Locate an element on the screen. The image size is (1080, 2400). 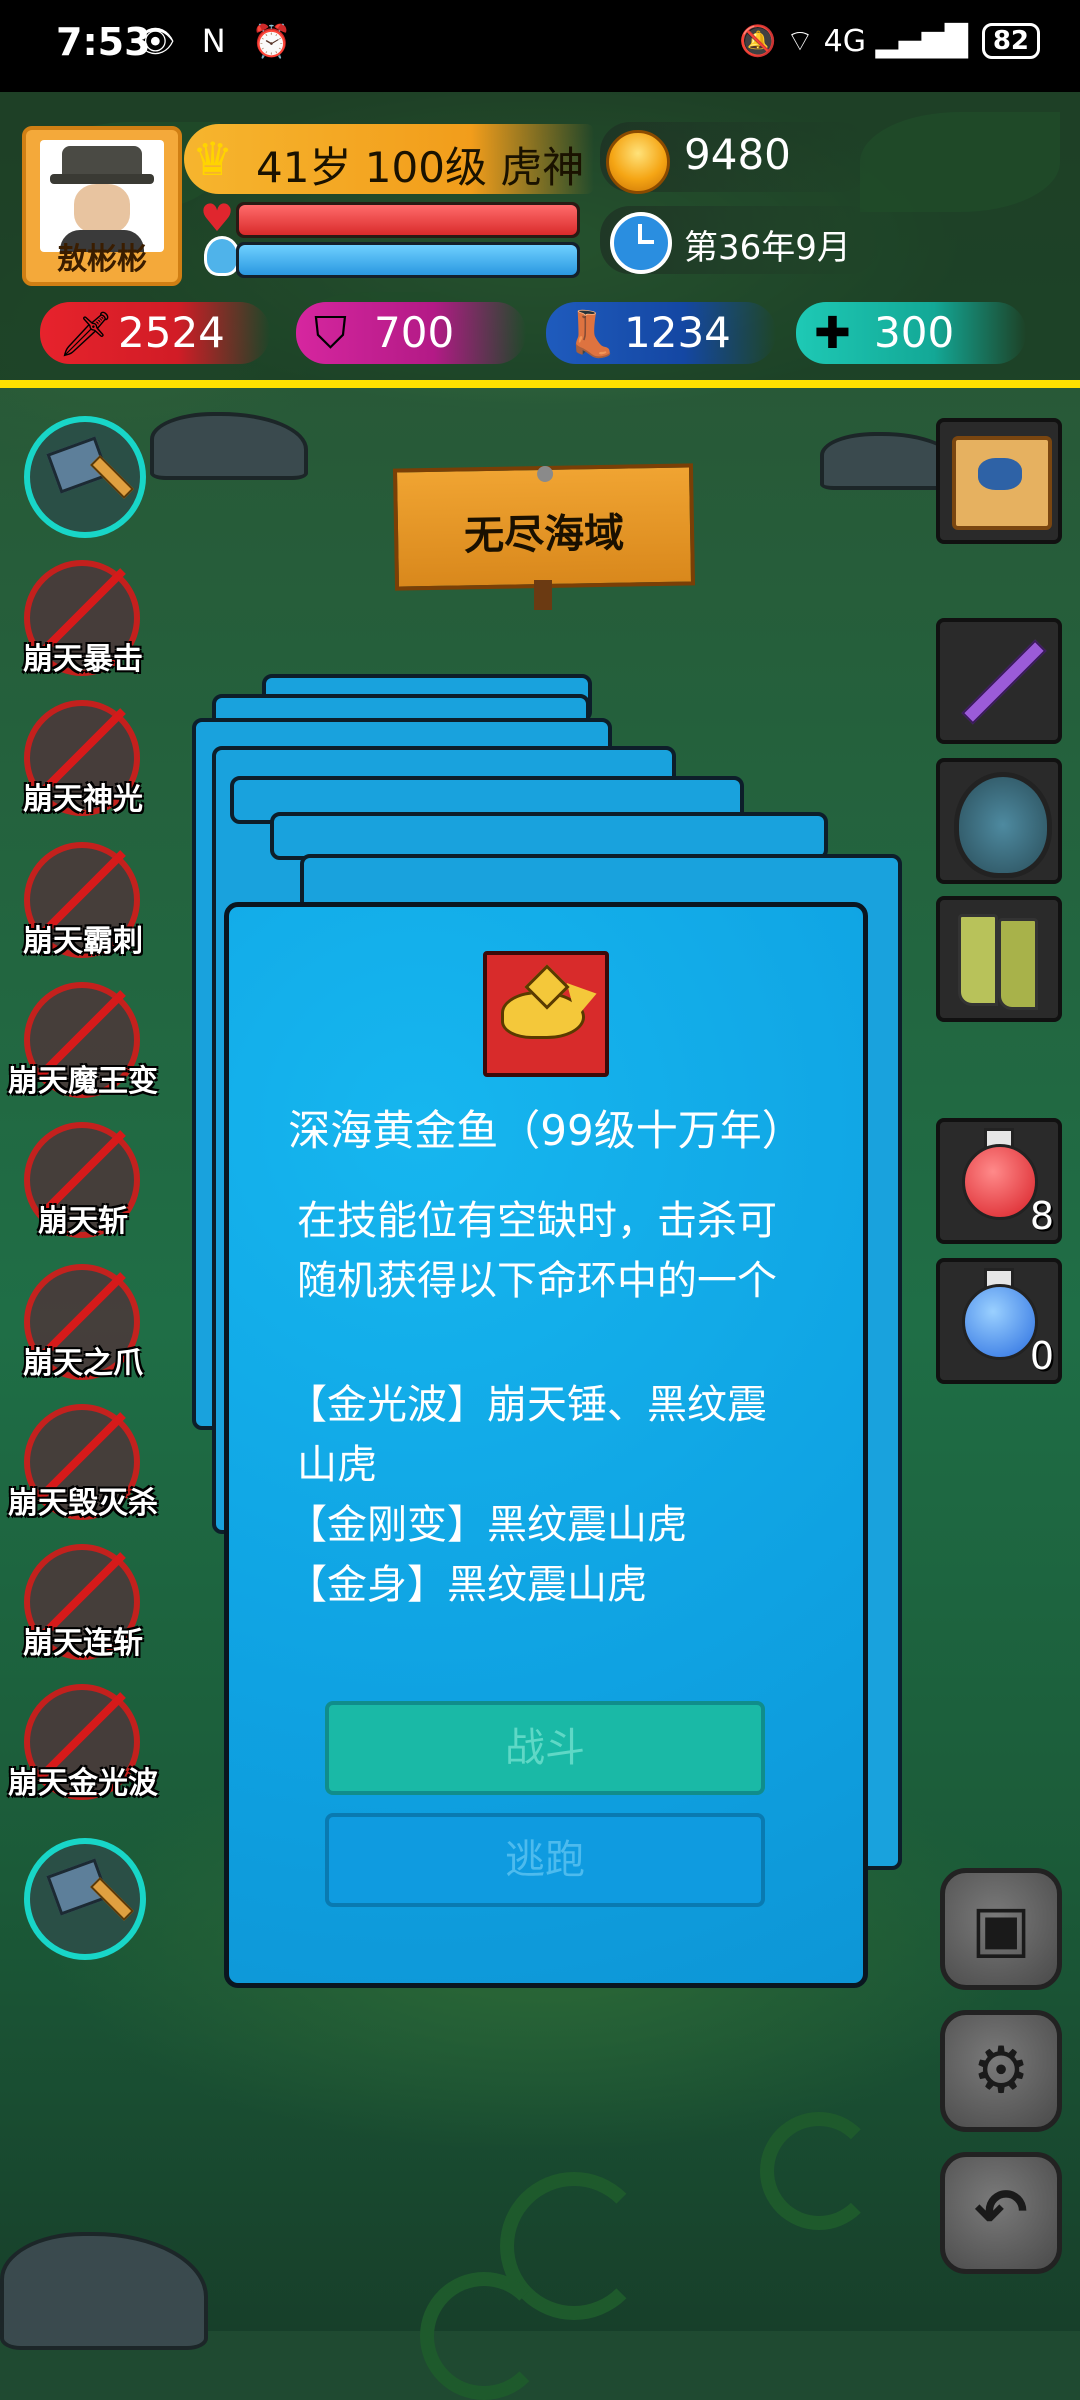
game-date: 第36年9月 is located at coordinates (767, 248).